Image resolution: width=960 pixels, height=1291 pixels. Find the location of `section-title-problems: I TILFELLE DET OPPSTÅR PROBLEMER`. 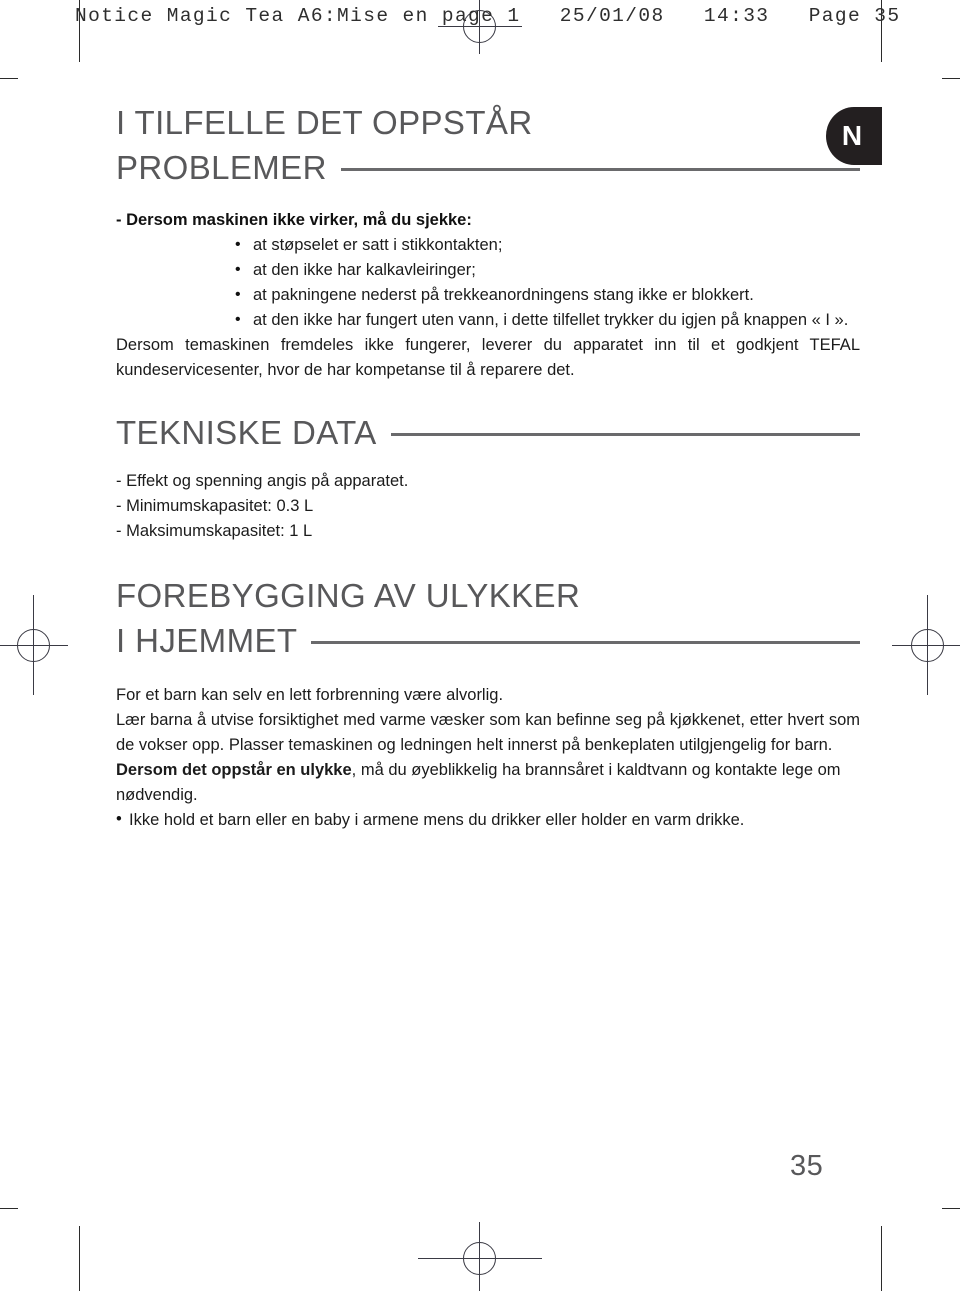

section-title-problems: I TILFELLE DET OPPSTÅR PROBLEMER is located at coordinates (488, 145).